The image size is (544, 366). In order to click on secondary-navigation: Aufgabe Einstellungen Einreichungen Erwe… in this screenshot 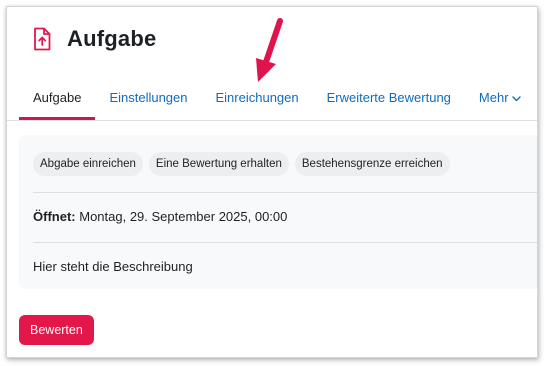, I will do `click(278, 97)`.